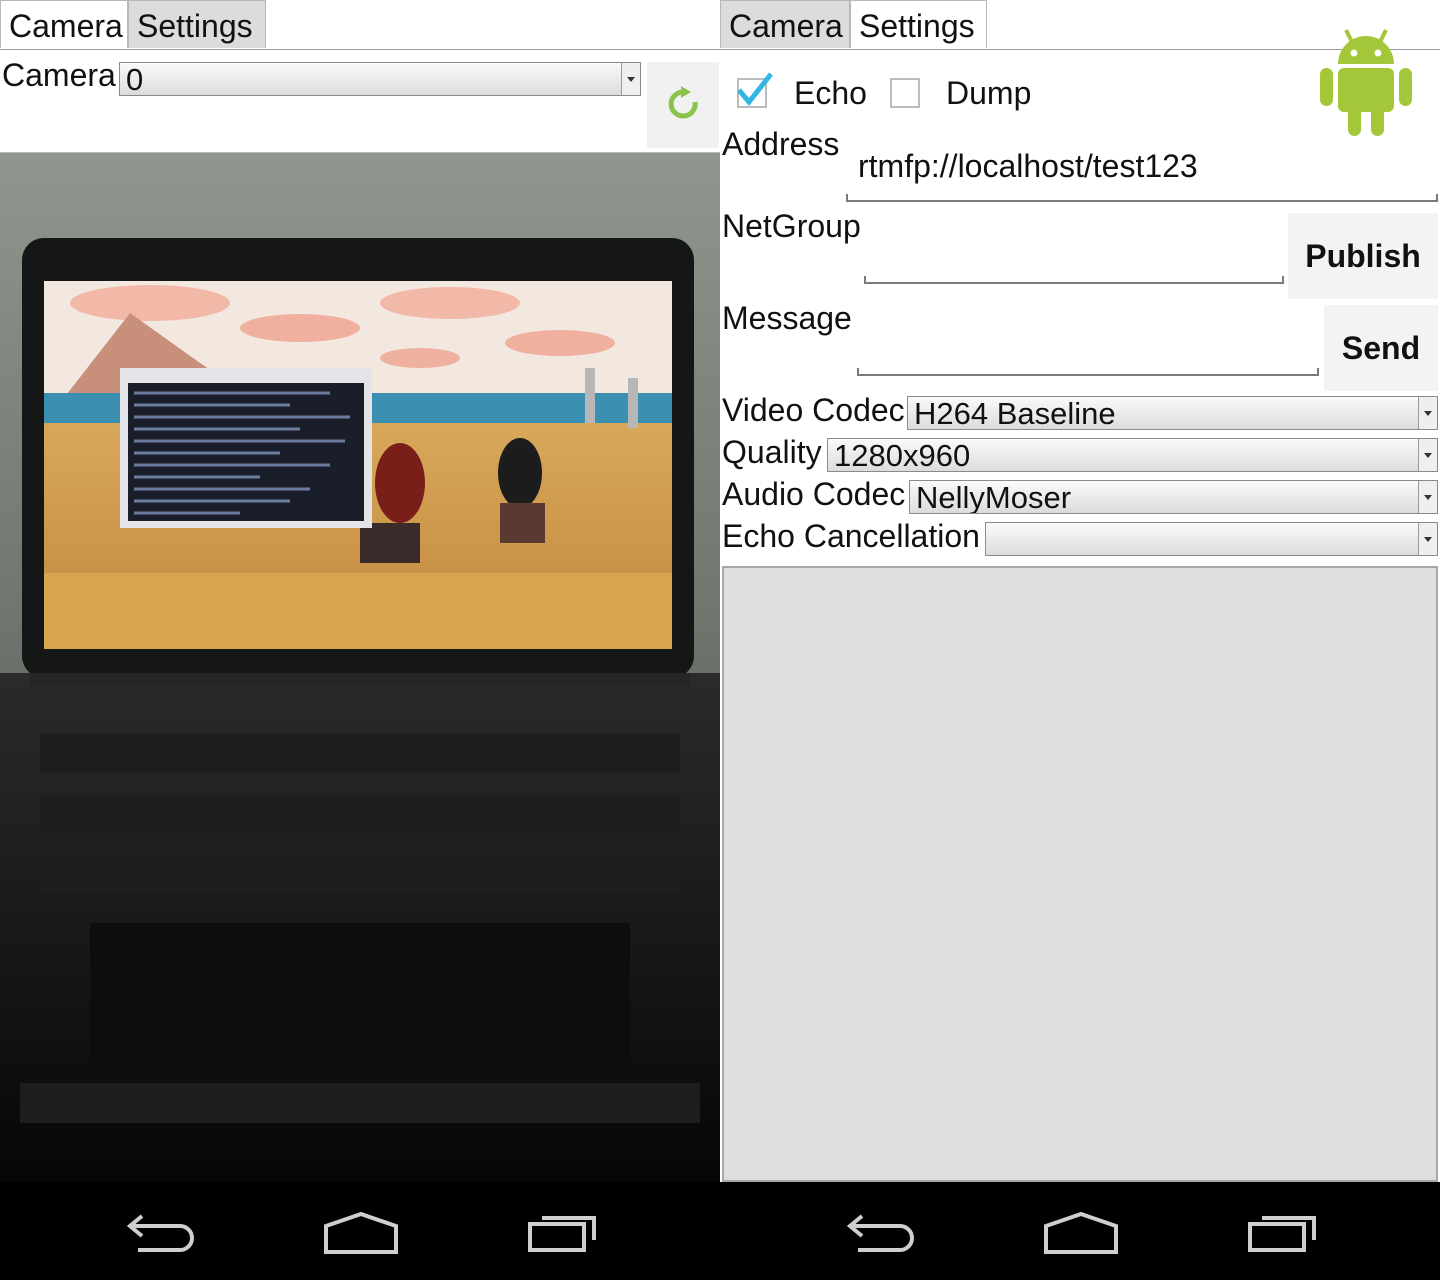  I want to click on video-codec-label: Video Codec, so click(813, 410).